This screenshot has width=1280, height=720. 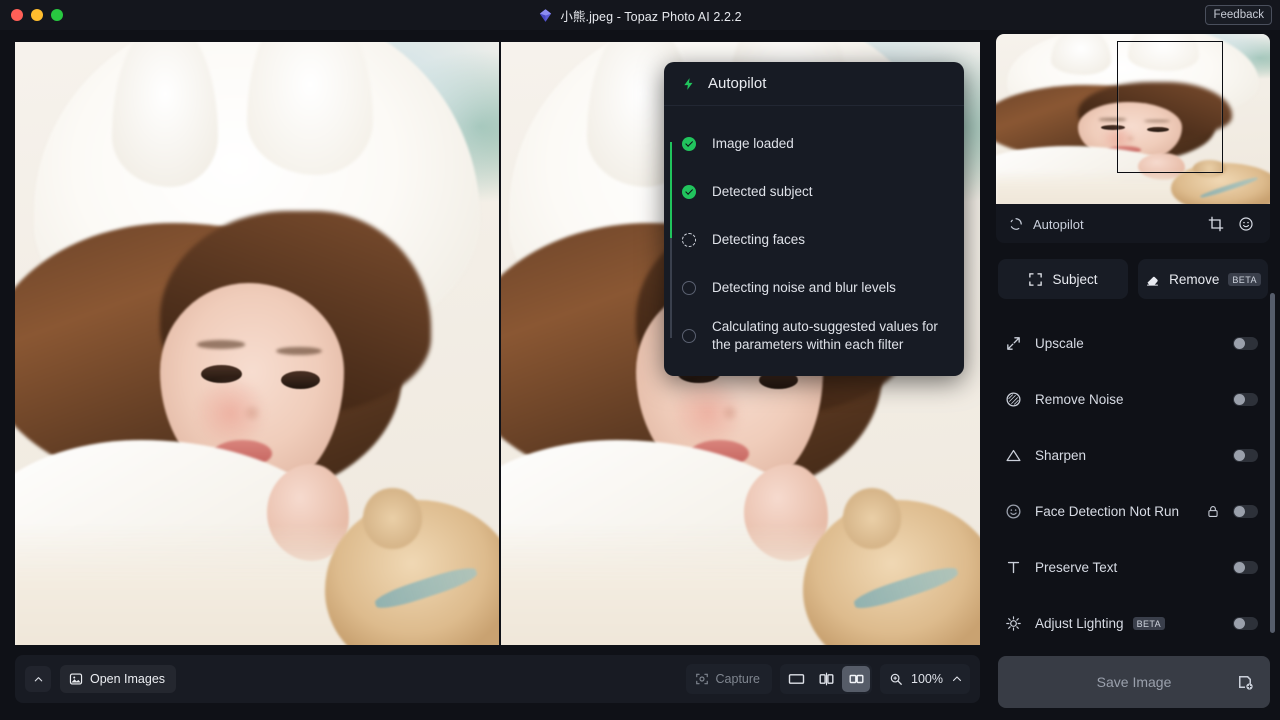 I want to click on preview-card: Autopilot, so click(x=1133, y=139).